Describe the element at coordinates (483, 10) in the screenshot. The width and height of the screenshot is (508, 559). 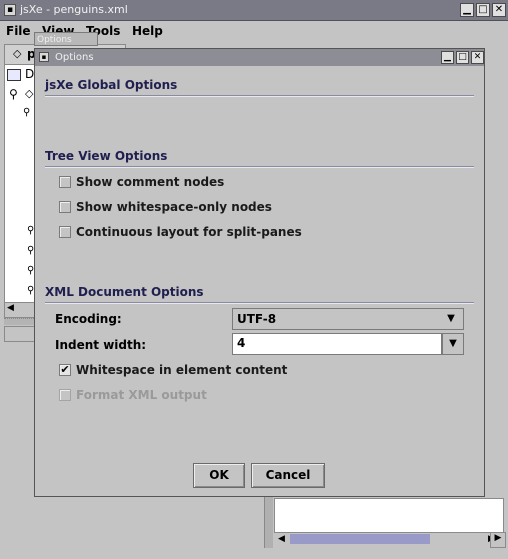
I see `maximize-button: □` at that location.